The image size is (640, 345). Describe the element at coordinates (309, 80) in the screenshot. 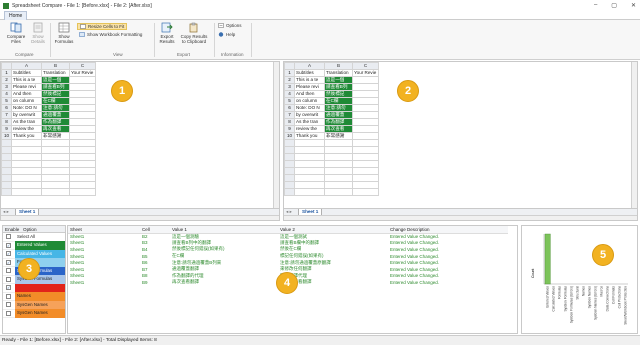

I see `grid-cell: This is a te` at that location.